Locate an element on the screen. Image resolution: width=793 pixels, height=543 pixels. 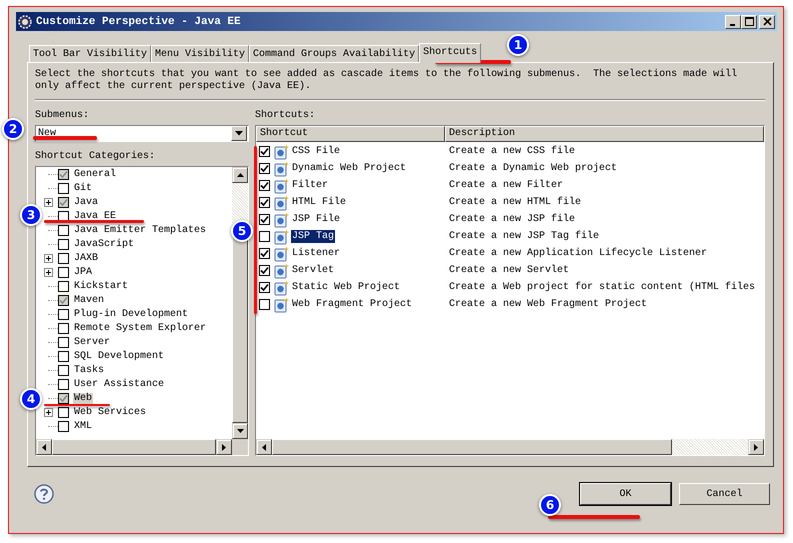
category-item: Maven is located at coordinates (89, 300).